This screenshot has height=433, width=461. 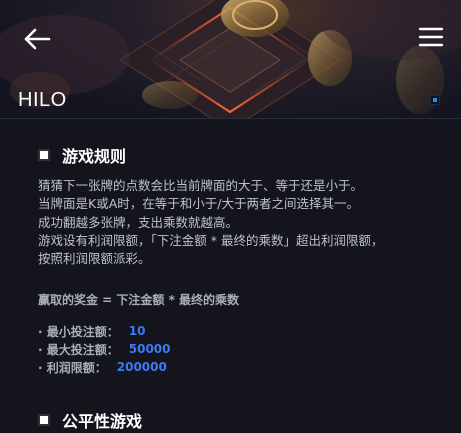 What do you see at coordinates (94, 259) in the screenshot?
I see `rules-line: 按照利润限额派彩。` at bounding box center [94, 259].